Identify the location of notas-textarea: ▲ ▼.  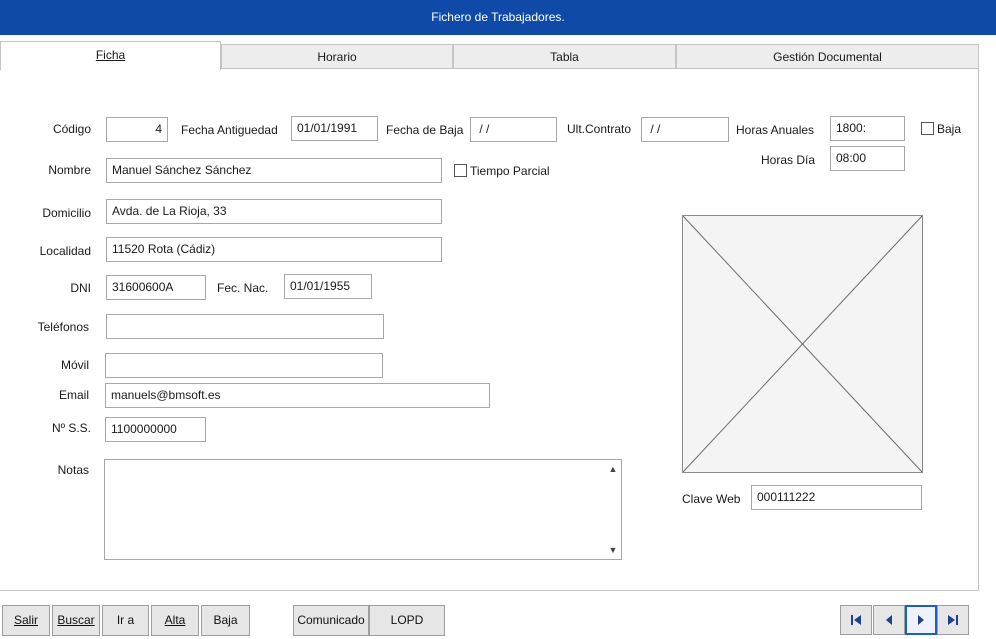
(363, 509).